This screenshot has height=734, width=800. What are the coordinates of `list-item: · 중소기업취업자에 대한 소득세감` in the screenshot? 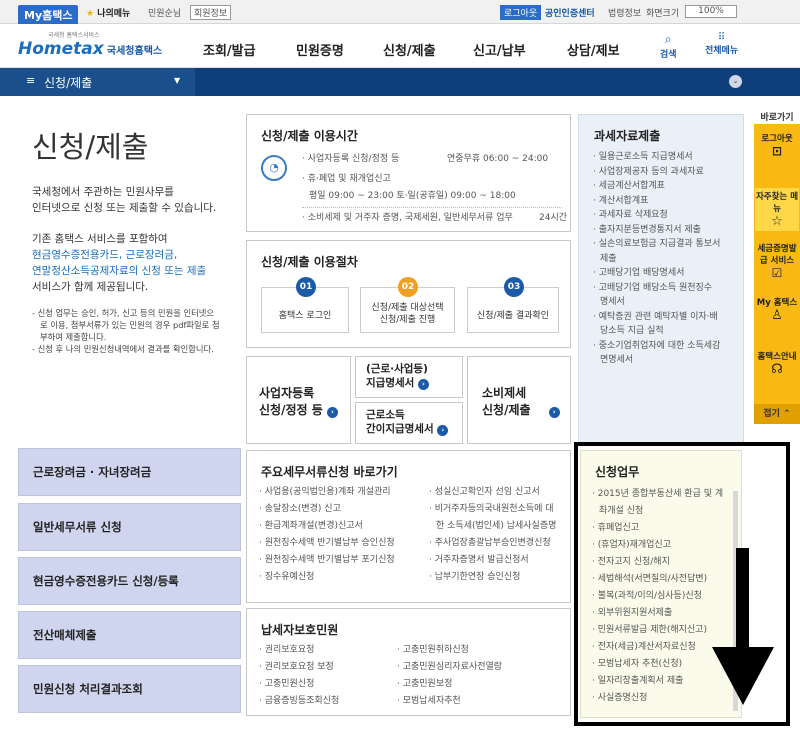 It's located at (667, 346).